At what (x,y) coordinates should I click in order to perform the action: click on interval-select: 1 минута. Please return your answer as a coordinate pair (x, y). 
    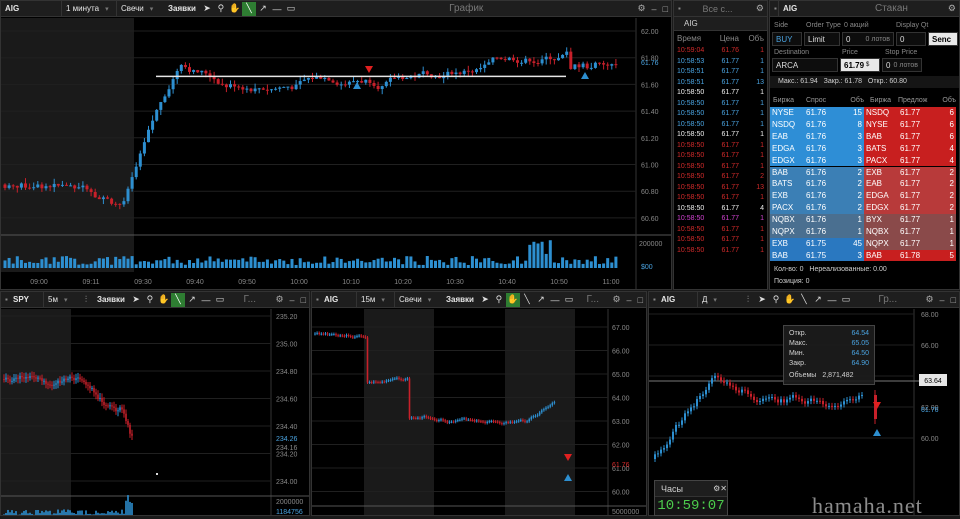
    Looking at the image, I should click on (88, 8).